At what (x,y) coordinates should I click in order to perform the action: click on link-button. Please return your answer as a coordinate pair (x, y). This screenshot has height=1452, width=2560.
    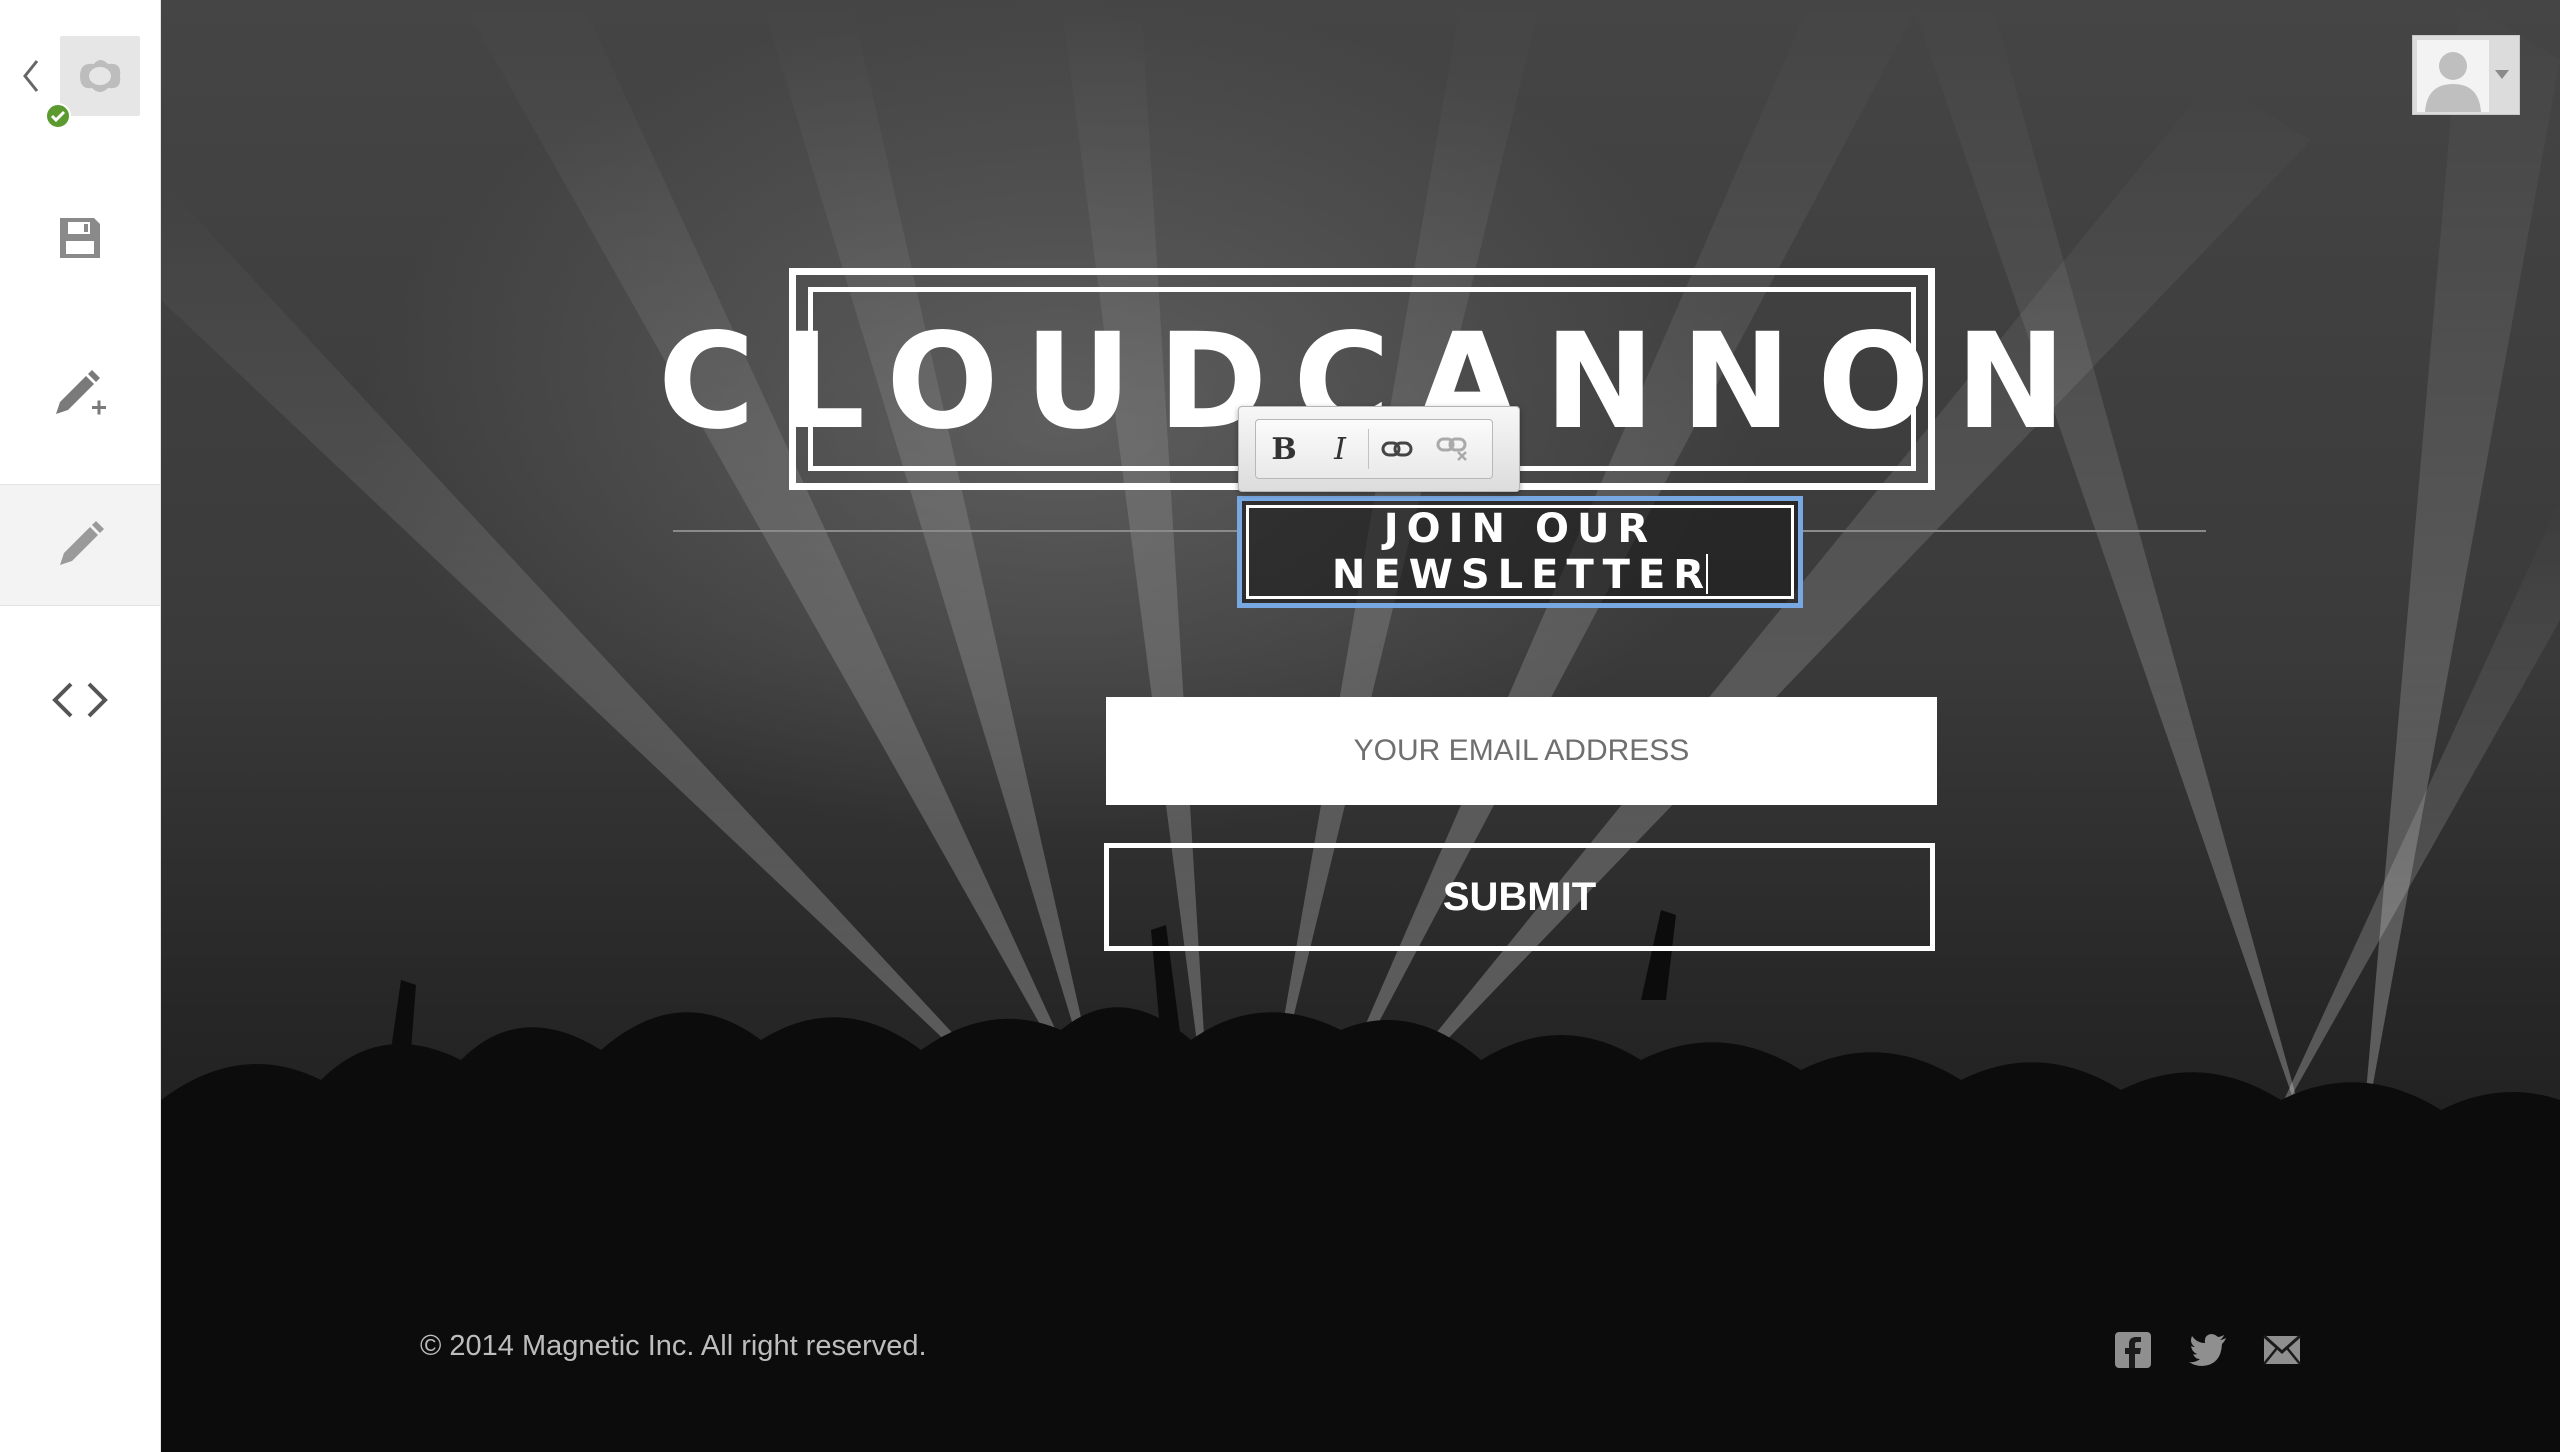
    Looking at the image, I should click on (1397, 449).